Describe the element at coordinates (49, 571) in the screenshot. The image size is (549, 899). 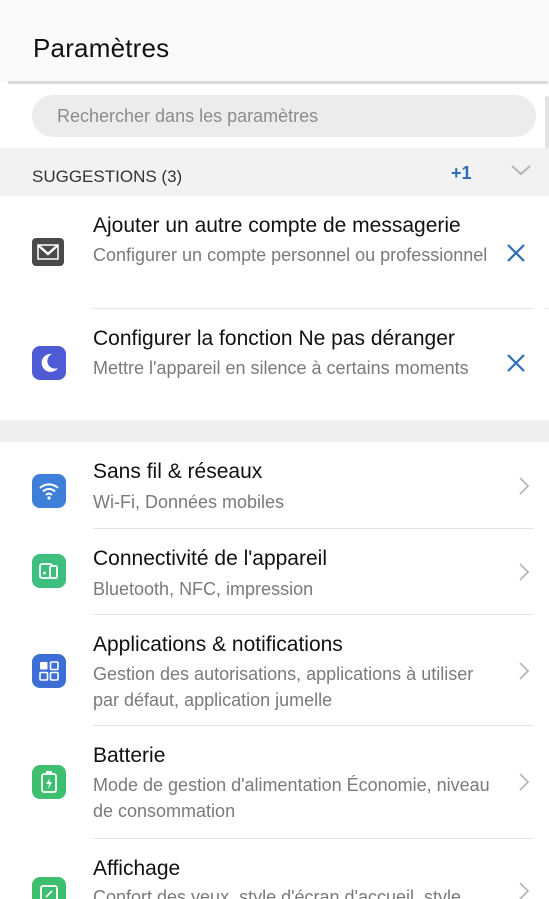
I see `device-connectivity-icon` at that location.